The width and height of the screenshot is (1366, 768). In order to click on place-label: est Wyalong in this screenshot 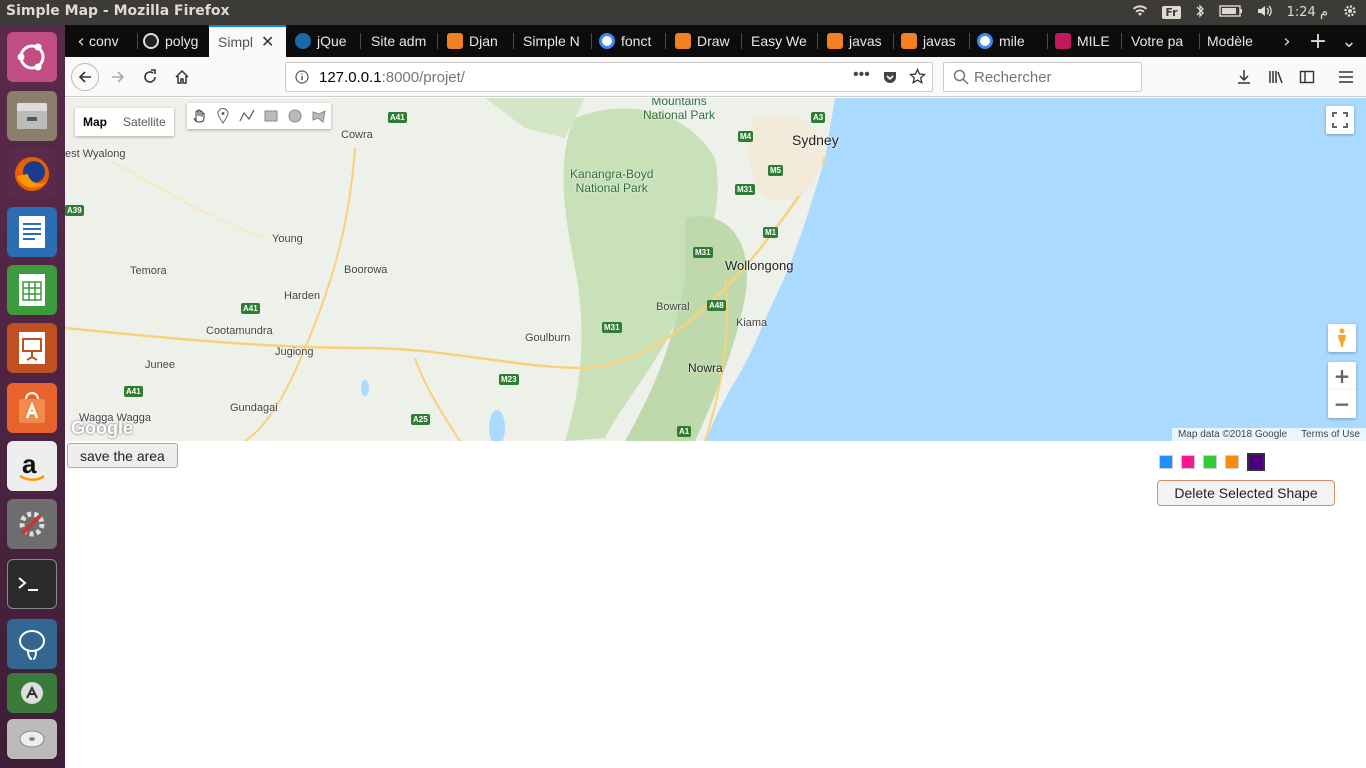, I will do `click(95, 154)`.